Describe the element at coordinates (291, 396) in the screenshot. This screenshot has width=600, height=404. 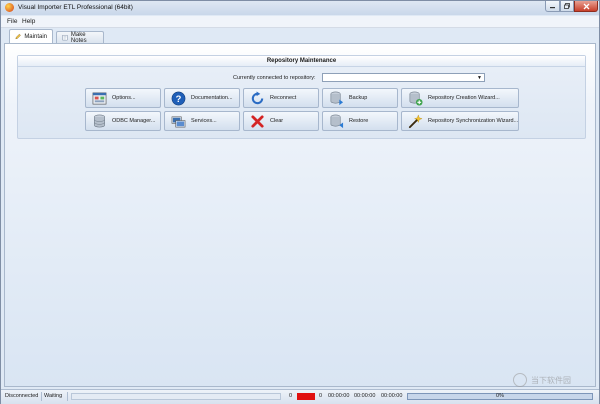
I see `status-count-a: 0` at that location.